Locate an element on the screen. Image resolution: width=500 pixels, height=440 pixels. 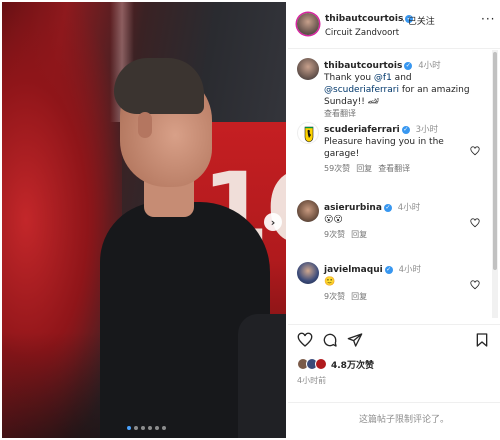
ferrari-logo-icon is located at coordinates (309, 134).